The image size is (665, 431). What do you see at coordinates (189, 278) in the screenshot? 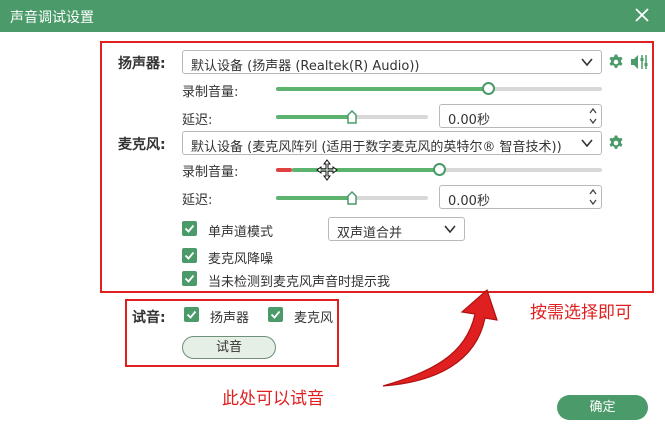
I see `no-mic-notify-checkbox` at bounding box center [189, 278].